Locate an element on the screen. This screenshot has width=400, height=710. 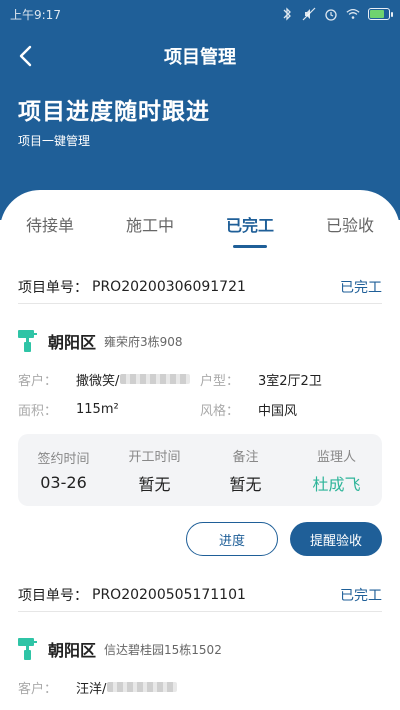
order-info: 客户： 汪洋/ is located at coordinates (200, 687).